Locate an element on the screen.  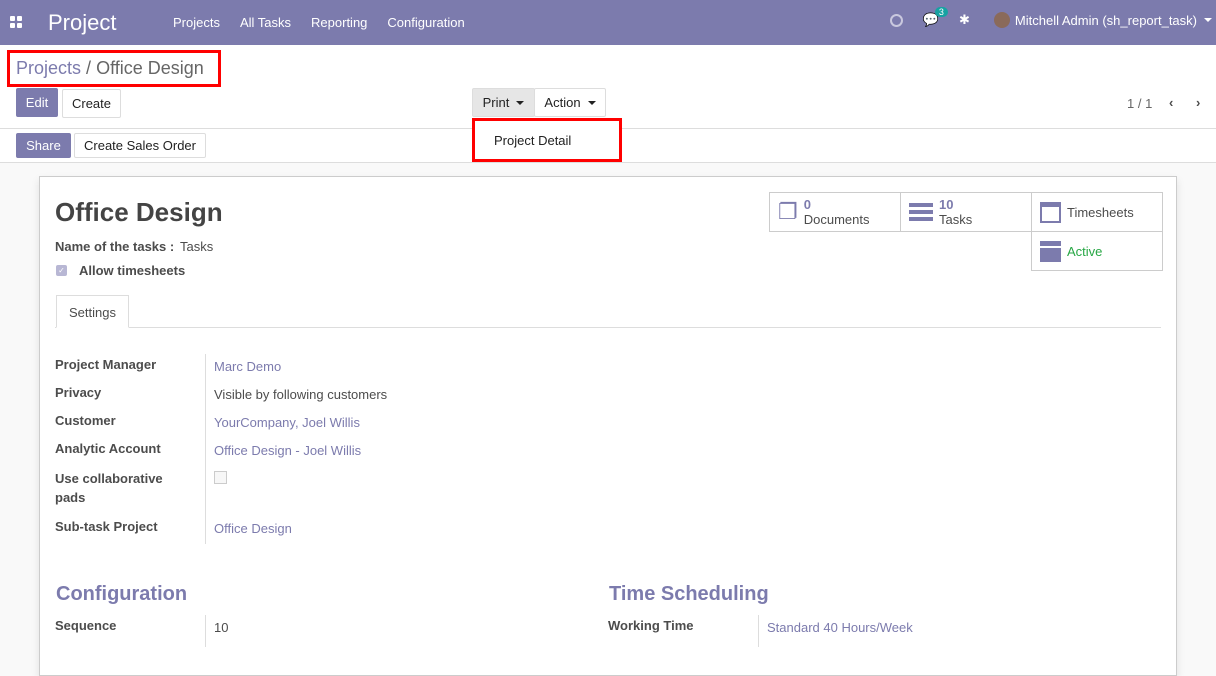
action-label: Action is located at coordinates (562, 102).